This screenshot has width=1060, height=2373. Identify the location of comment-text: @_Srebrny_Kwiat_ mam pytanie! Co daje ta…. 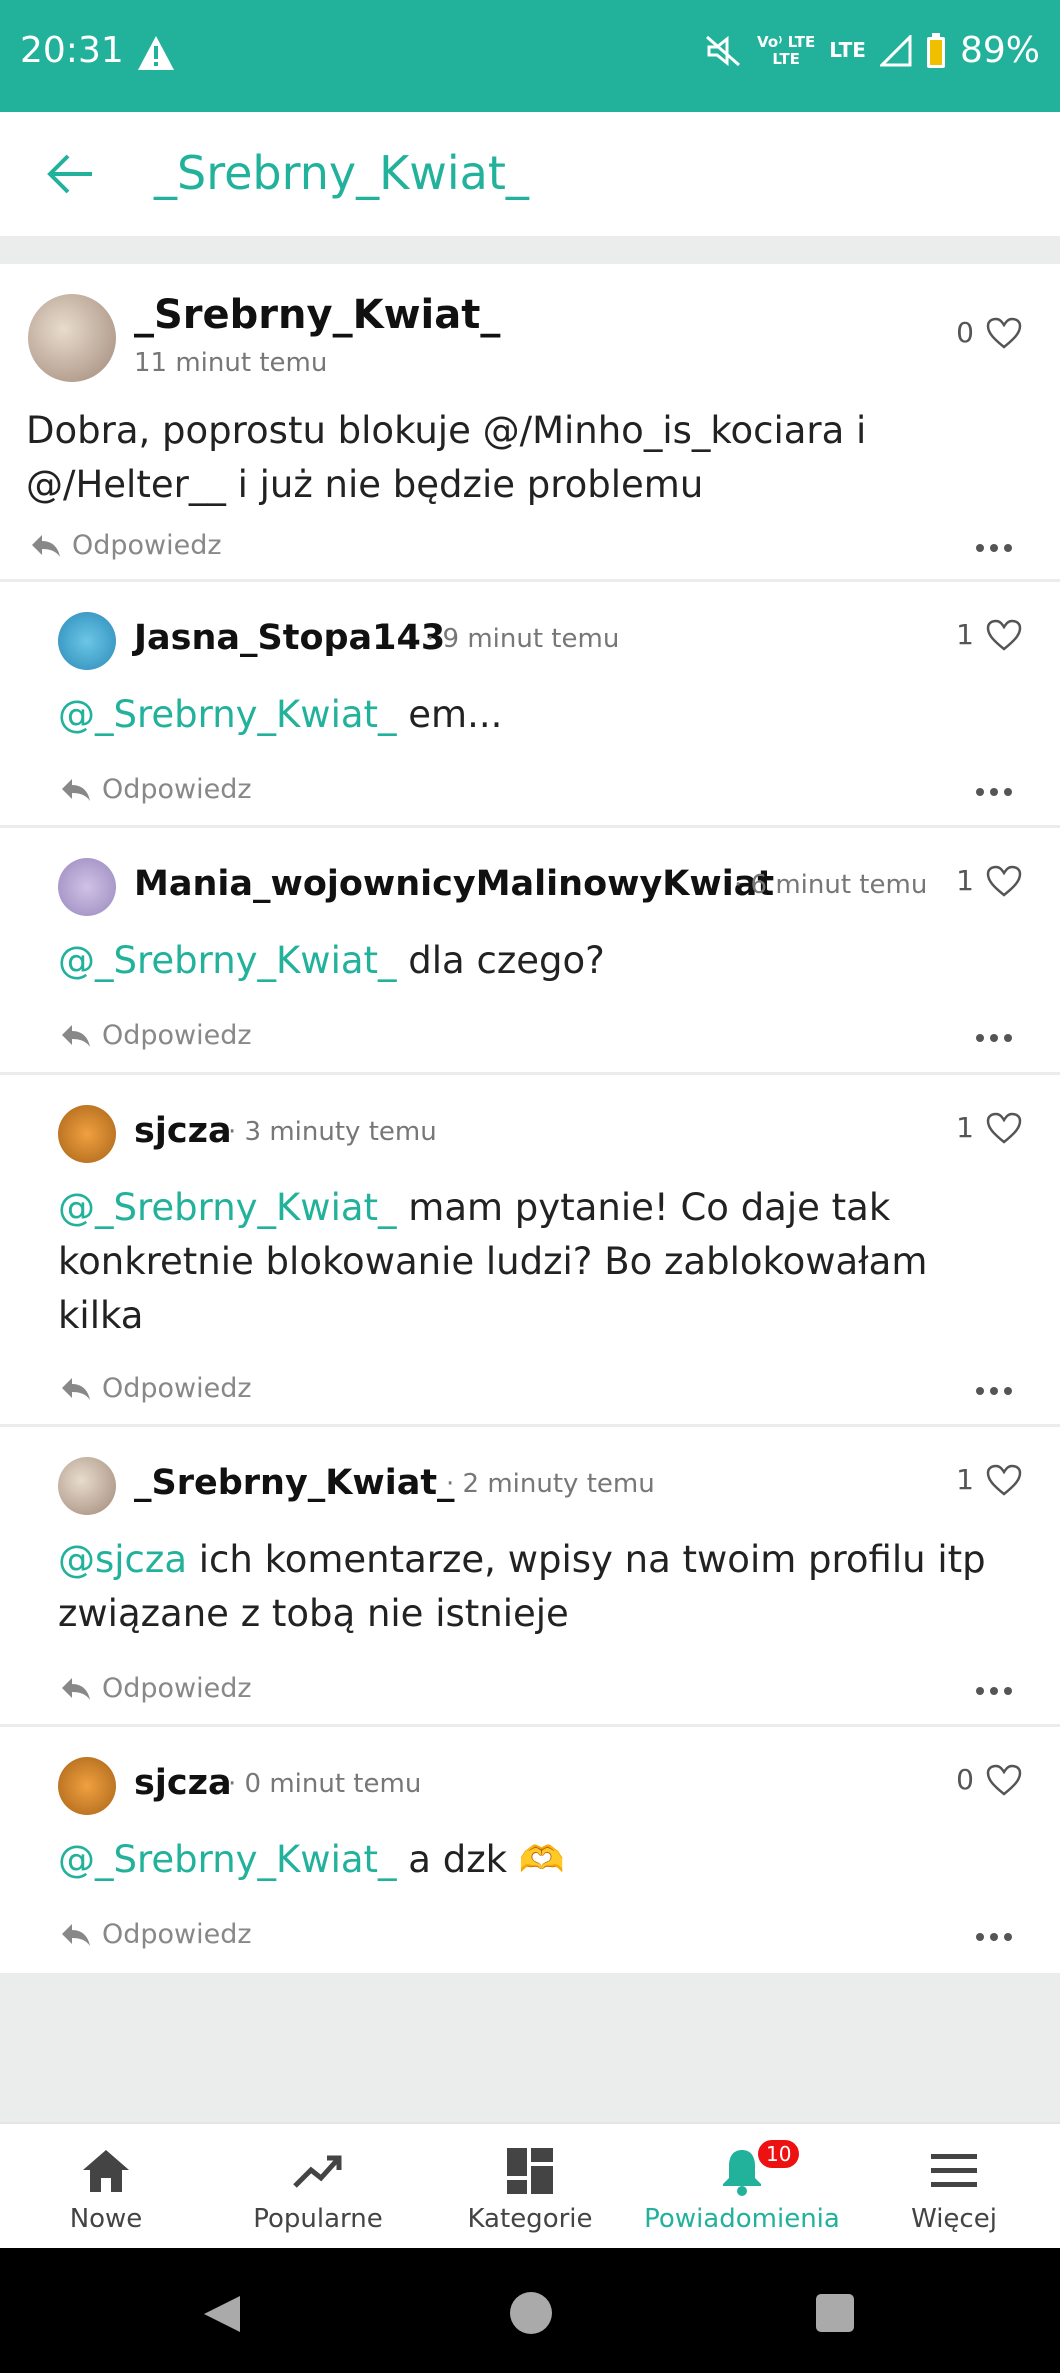
(538, 1262).